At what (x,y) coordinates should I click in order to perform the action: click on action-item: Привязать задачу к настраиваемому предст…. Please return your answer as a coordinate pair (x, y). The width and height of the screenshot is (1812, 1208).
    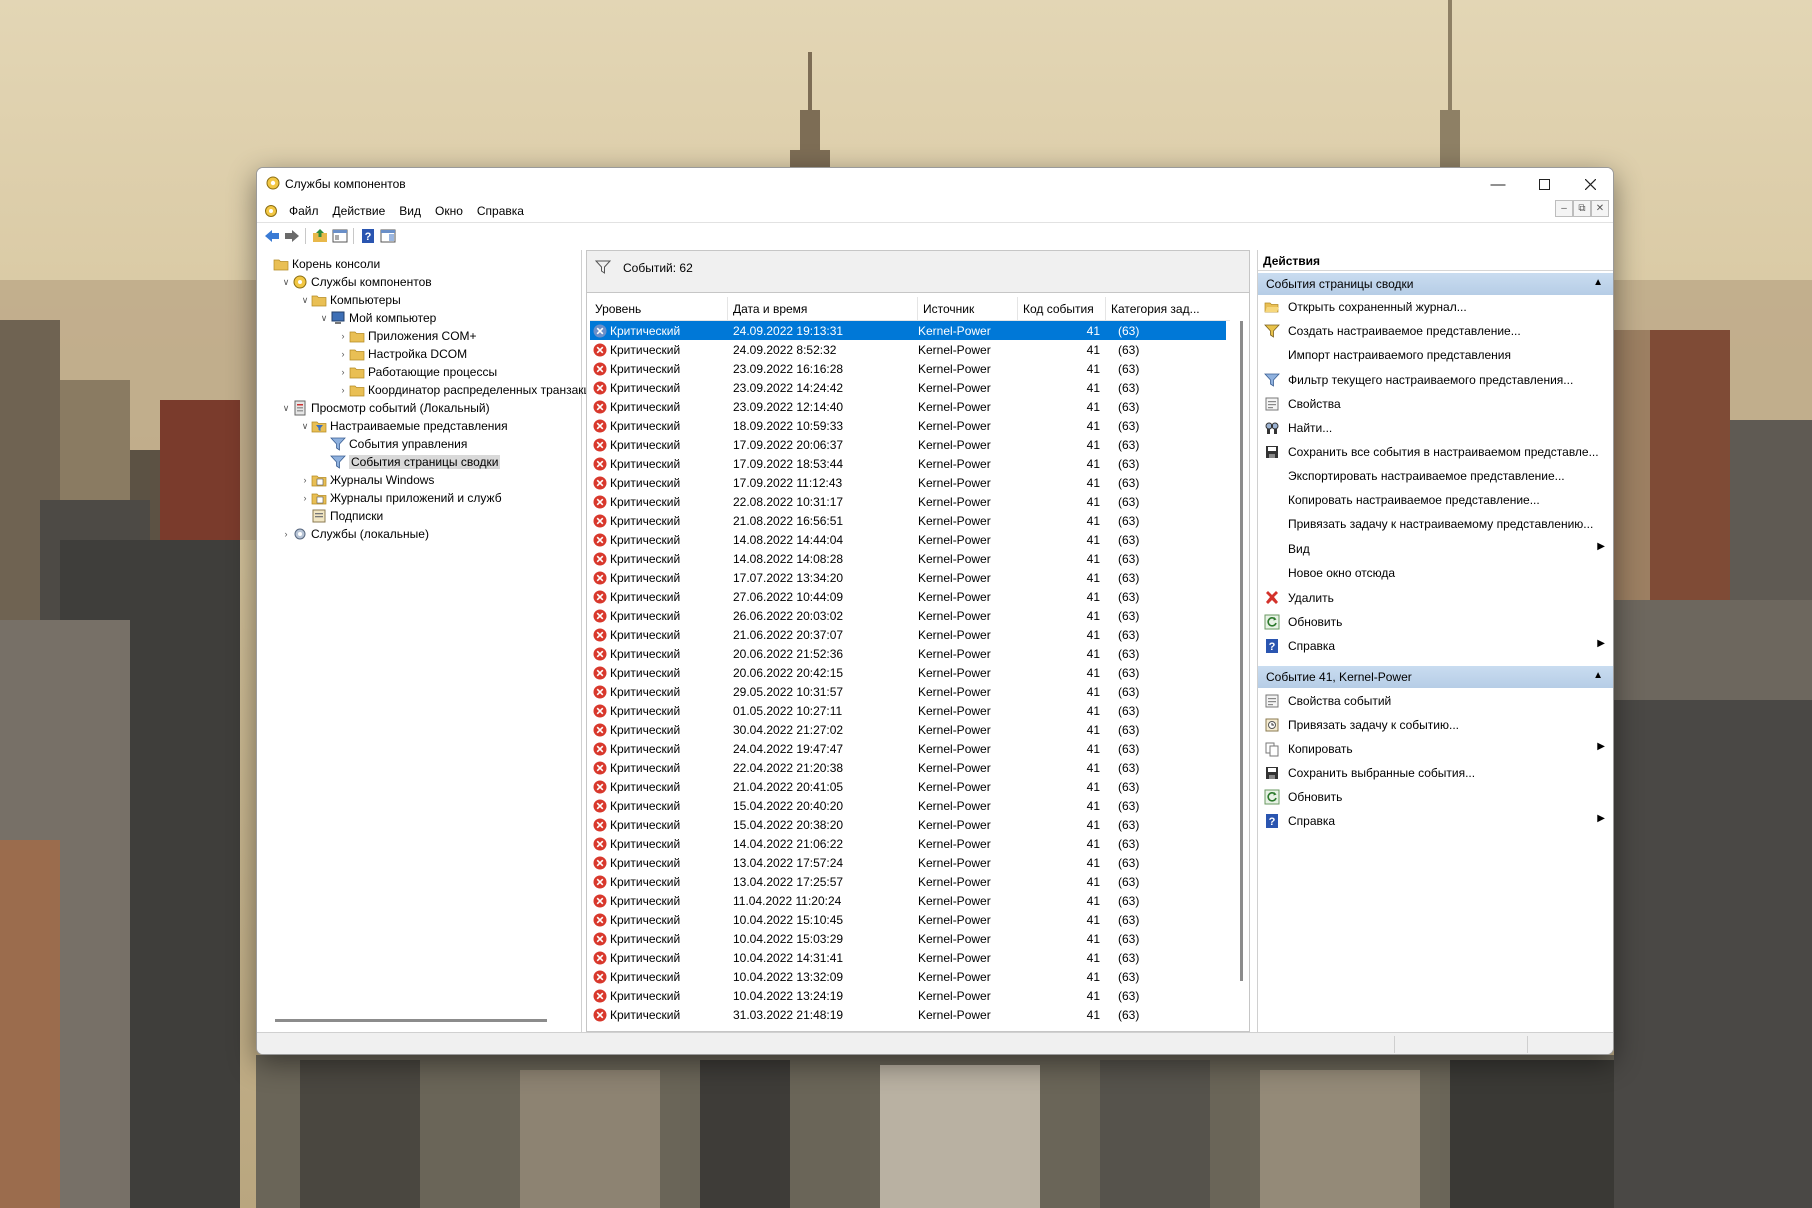
    Looking at the image, I should click on (1435, 524).